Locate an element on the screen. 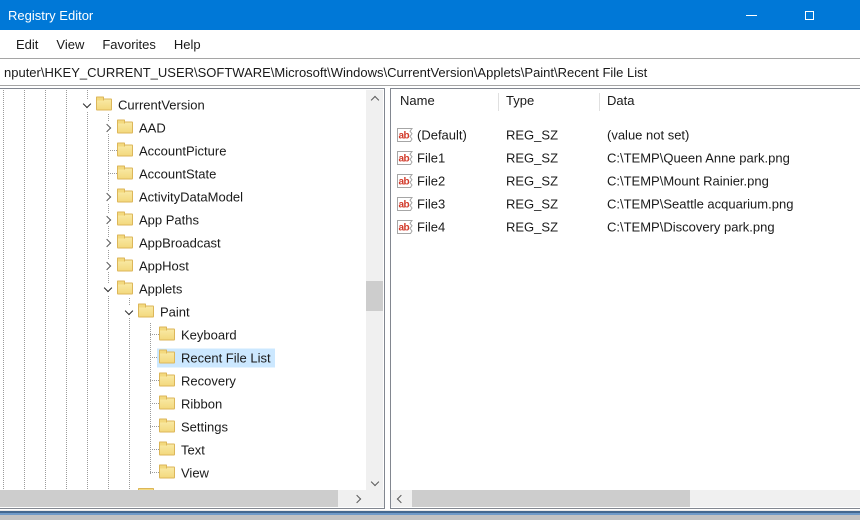 The image size is (860, 520). tree-item-body: App Paths is located at coordinates (159, 219).